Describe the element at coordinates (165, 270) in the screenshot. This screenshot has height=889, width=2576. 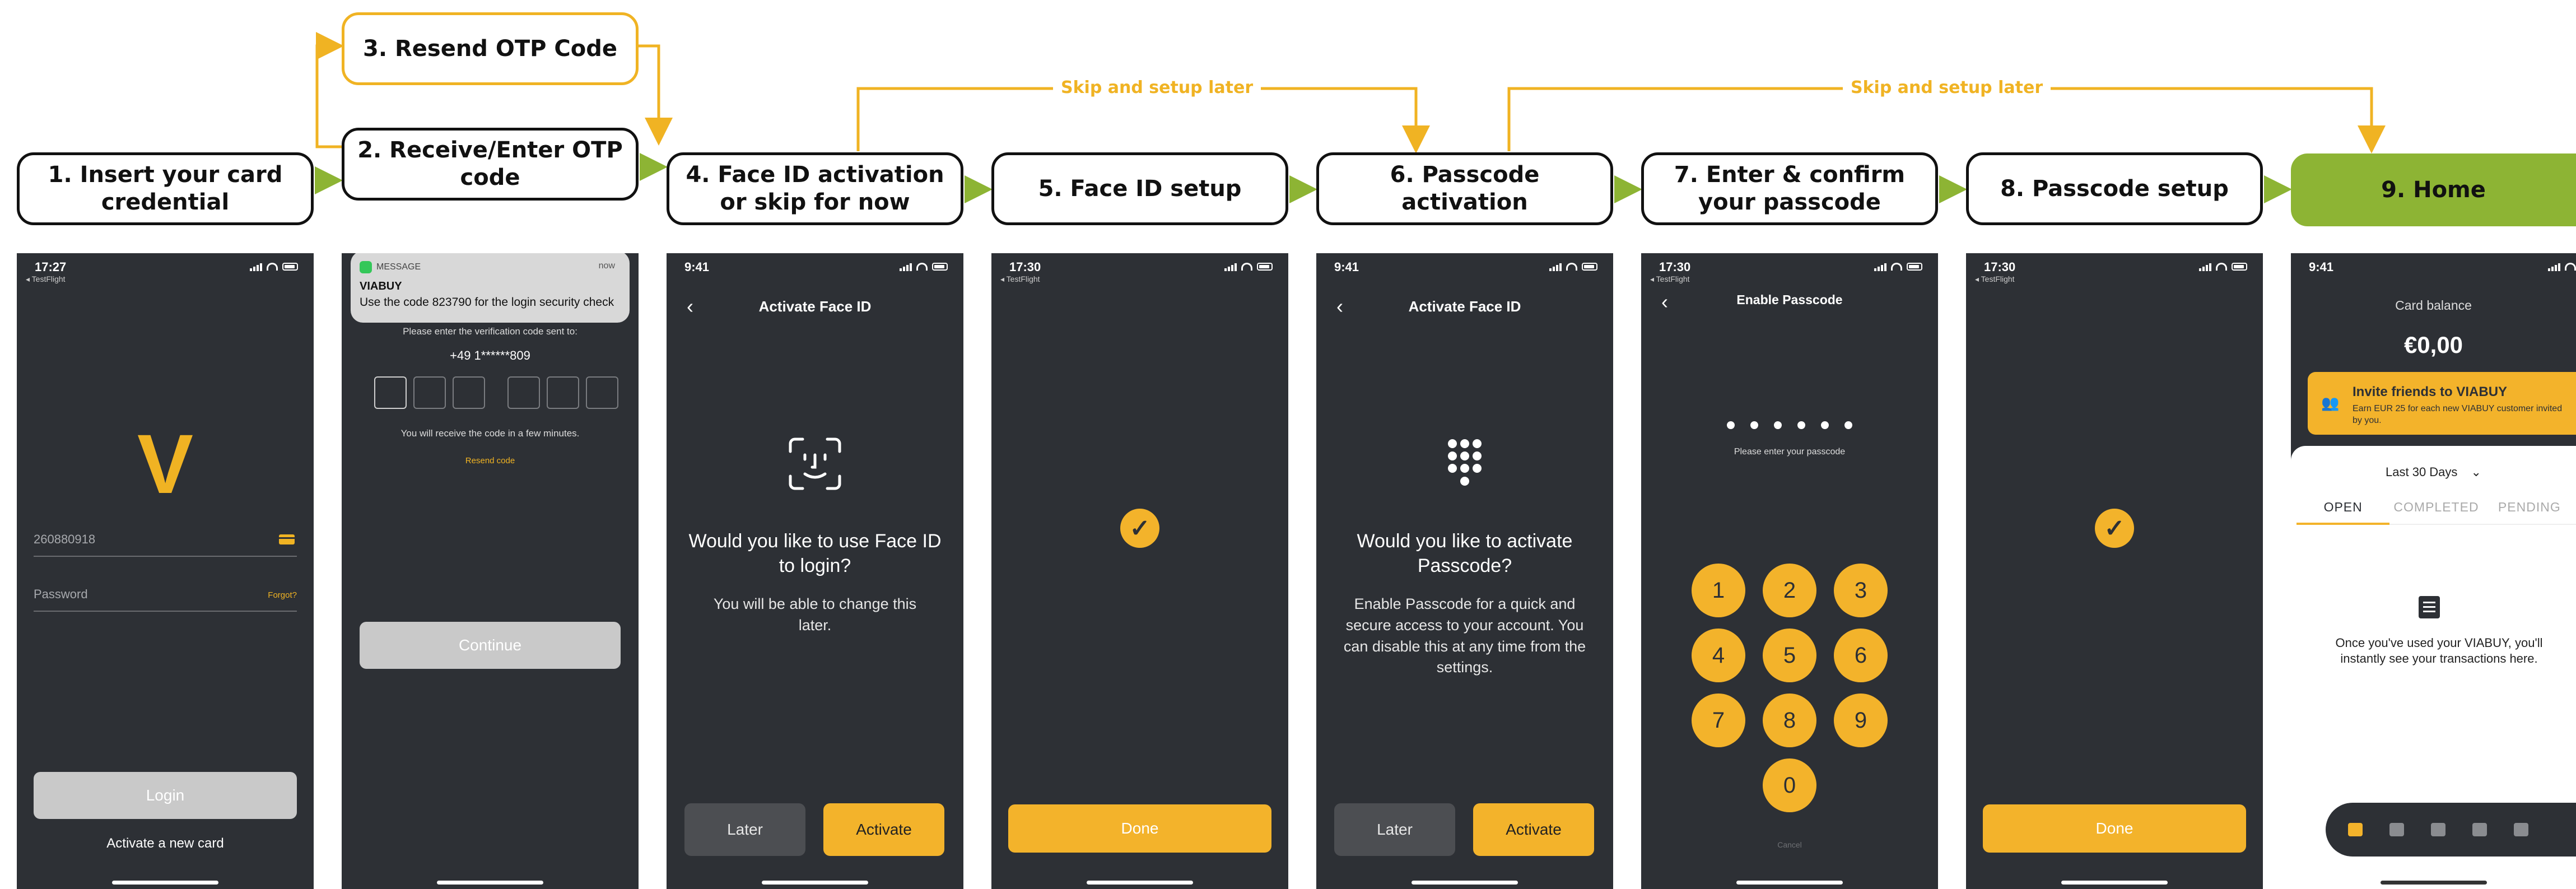
I see `status-bar: 17:27 ◂ TestFlight` at that location.